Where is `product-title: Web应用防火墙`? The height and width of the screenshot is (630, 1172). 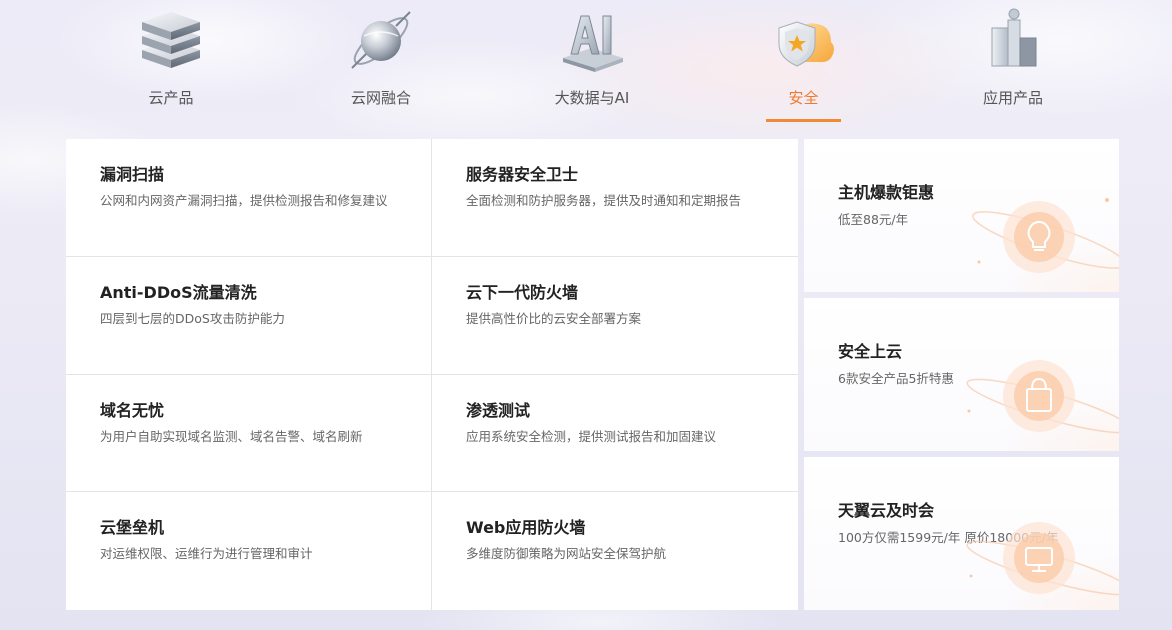 product-title: Web应用防火墙 is located at coordinates (526, 528).